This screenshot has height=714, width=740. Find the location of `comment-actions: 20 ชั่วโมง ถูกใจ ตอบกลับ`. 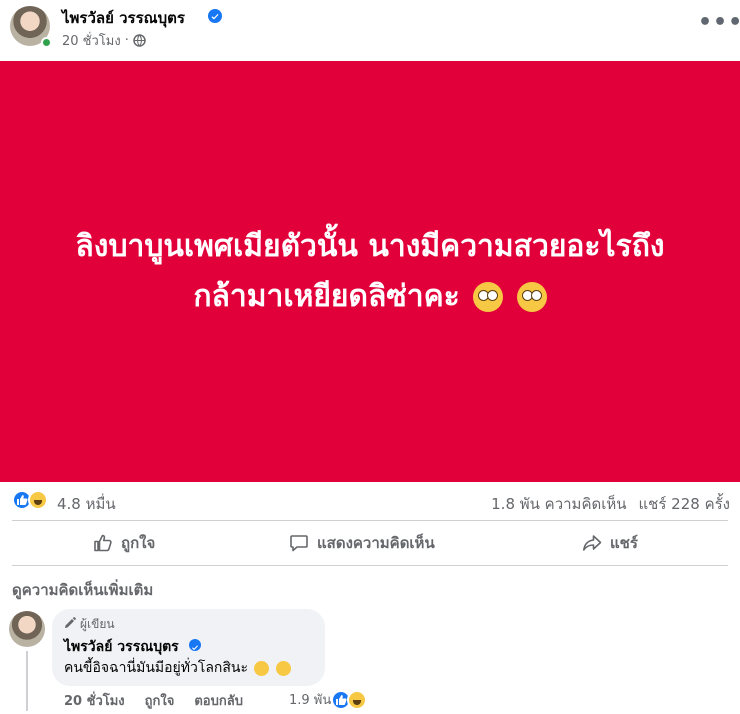

comment-actions: 20 ชั่วโมง ถูกใจ ตอบกลับ is located at coordinates (153, 700).